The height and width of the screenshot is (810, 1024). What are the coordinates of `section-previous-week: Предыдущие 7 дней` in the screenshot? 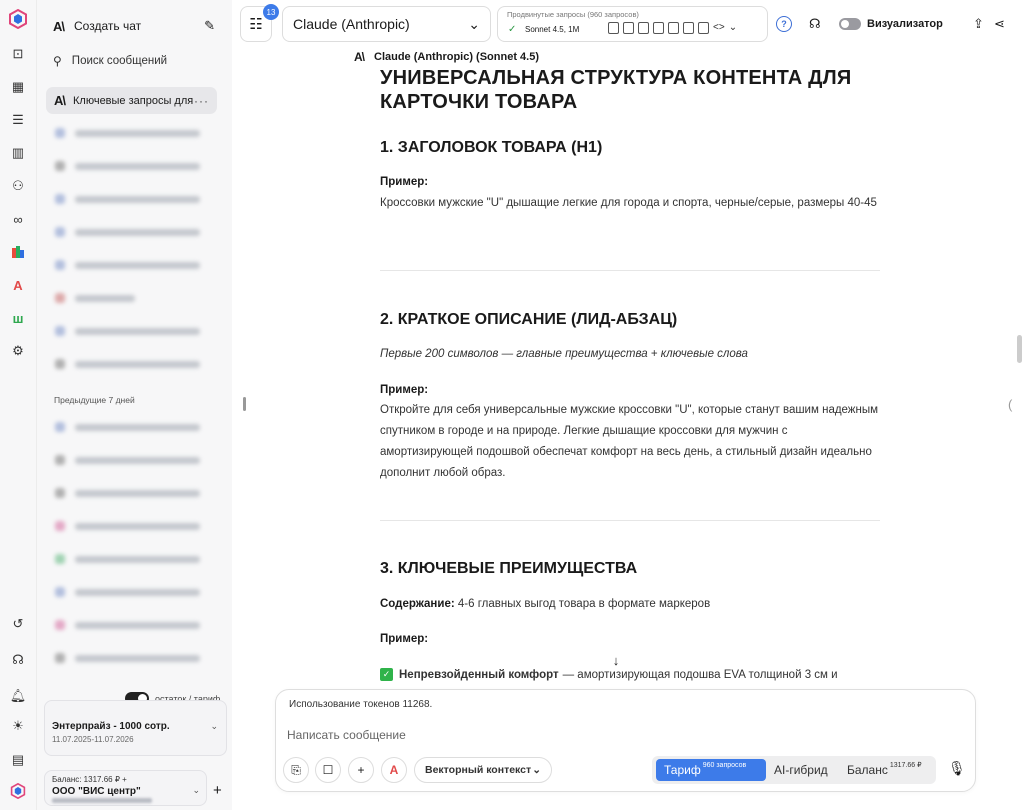 It's located at (94, 400).